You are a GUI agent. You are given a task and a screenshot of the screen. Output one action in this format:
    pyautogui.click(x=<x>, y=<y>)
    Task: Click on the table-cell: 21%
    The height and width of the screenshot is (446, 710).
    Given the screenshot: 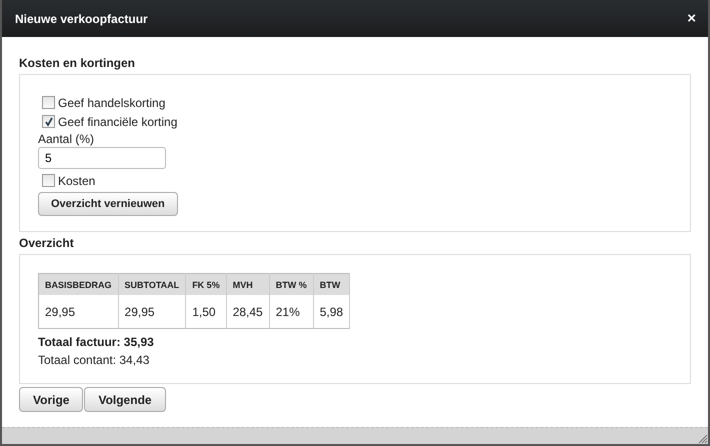 What is the action you would take?
    pyautogui.click(x=291, y=311)
    